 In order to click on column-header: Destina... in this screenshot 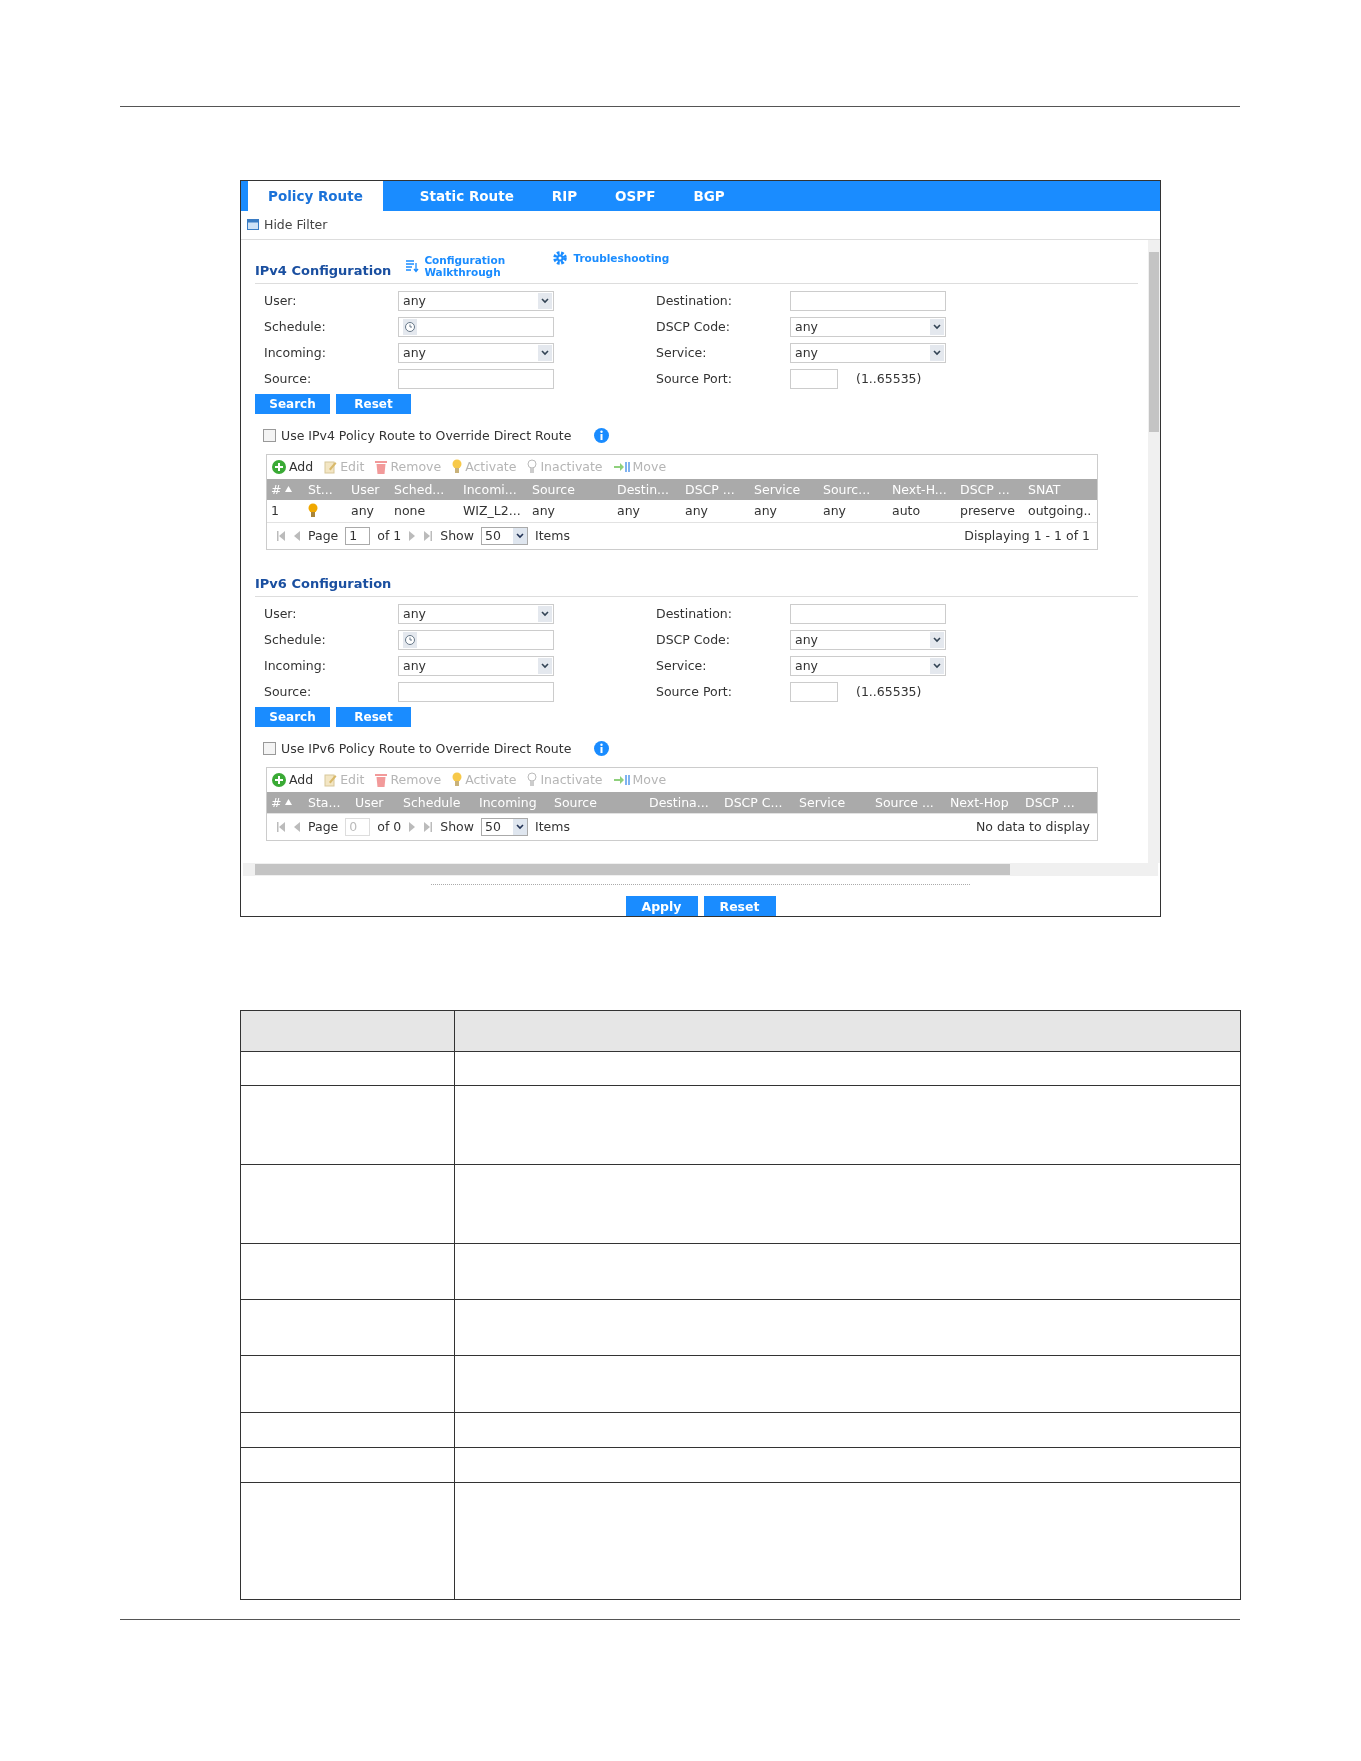, I will do `click(682, 802)`.